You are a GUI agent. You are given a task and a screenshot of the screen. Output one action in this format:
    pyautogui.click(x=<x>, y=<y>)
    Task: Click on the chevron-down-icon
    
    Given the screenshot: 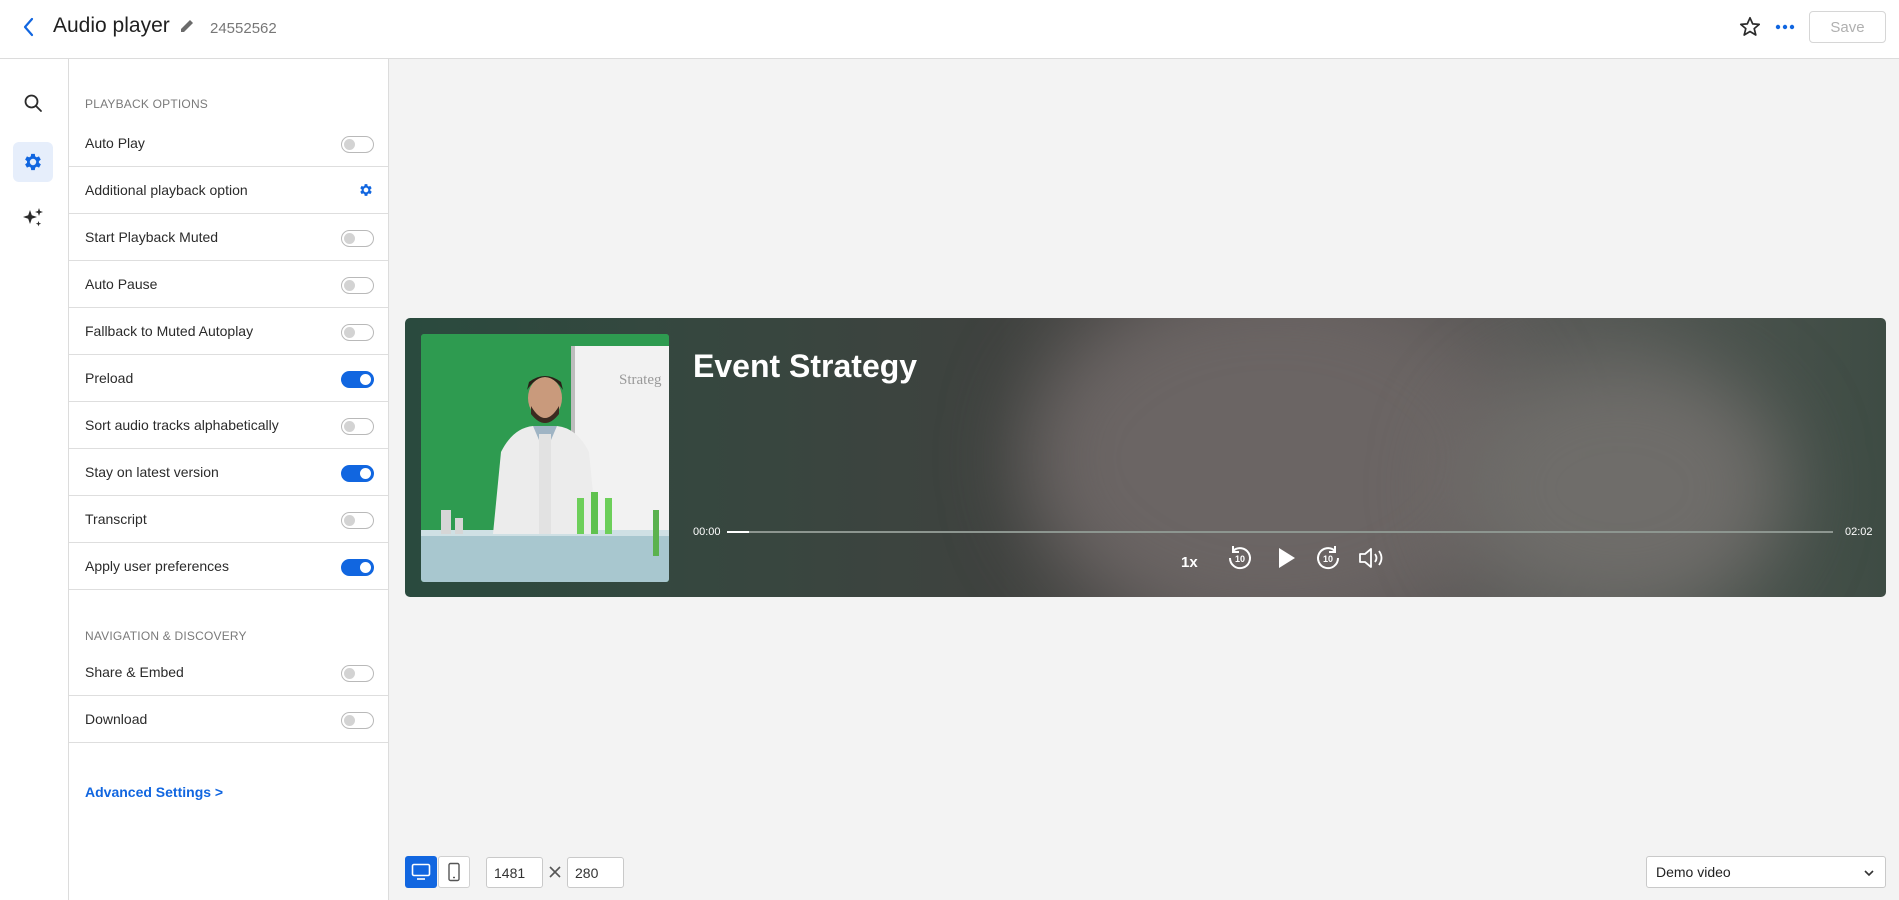 What is the action you would take?
    pyautogui.click(x=1869, y=873)
    